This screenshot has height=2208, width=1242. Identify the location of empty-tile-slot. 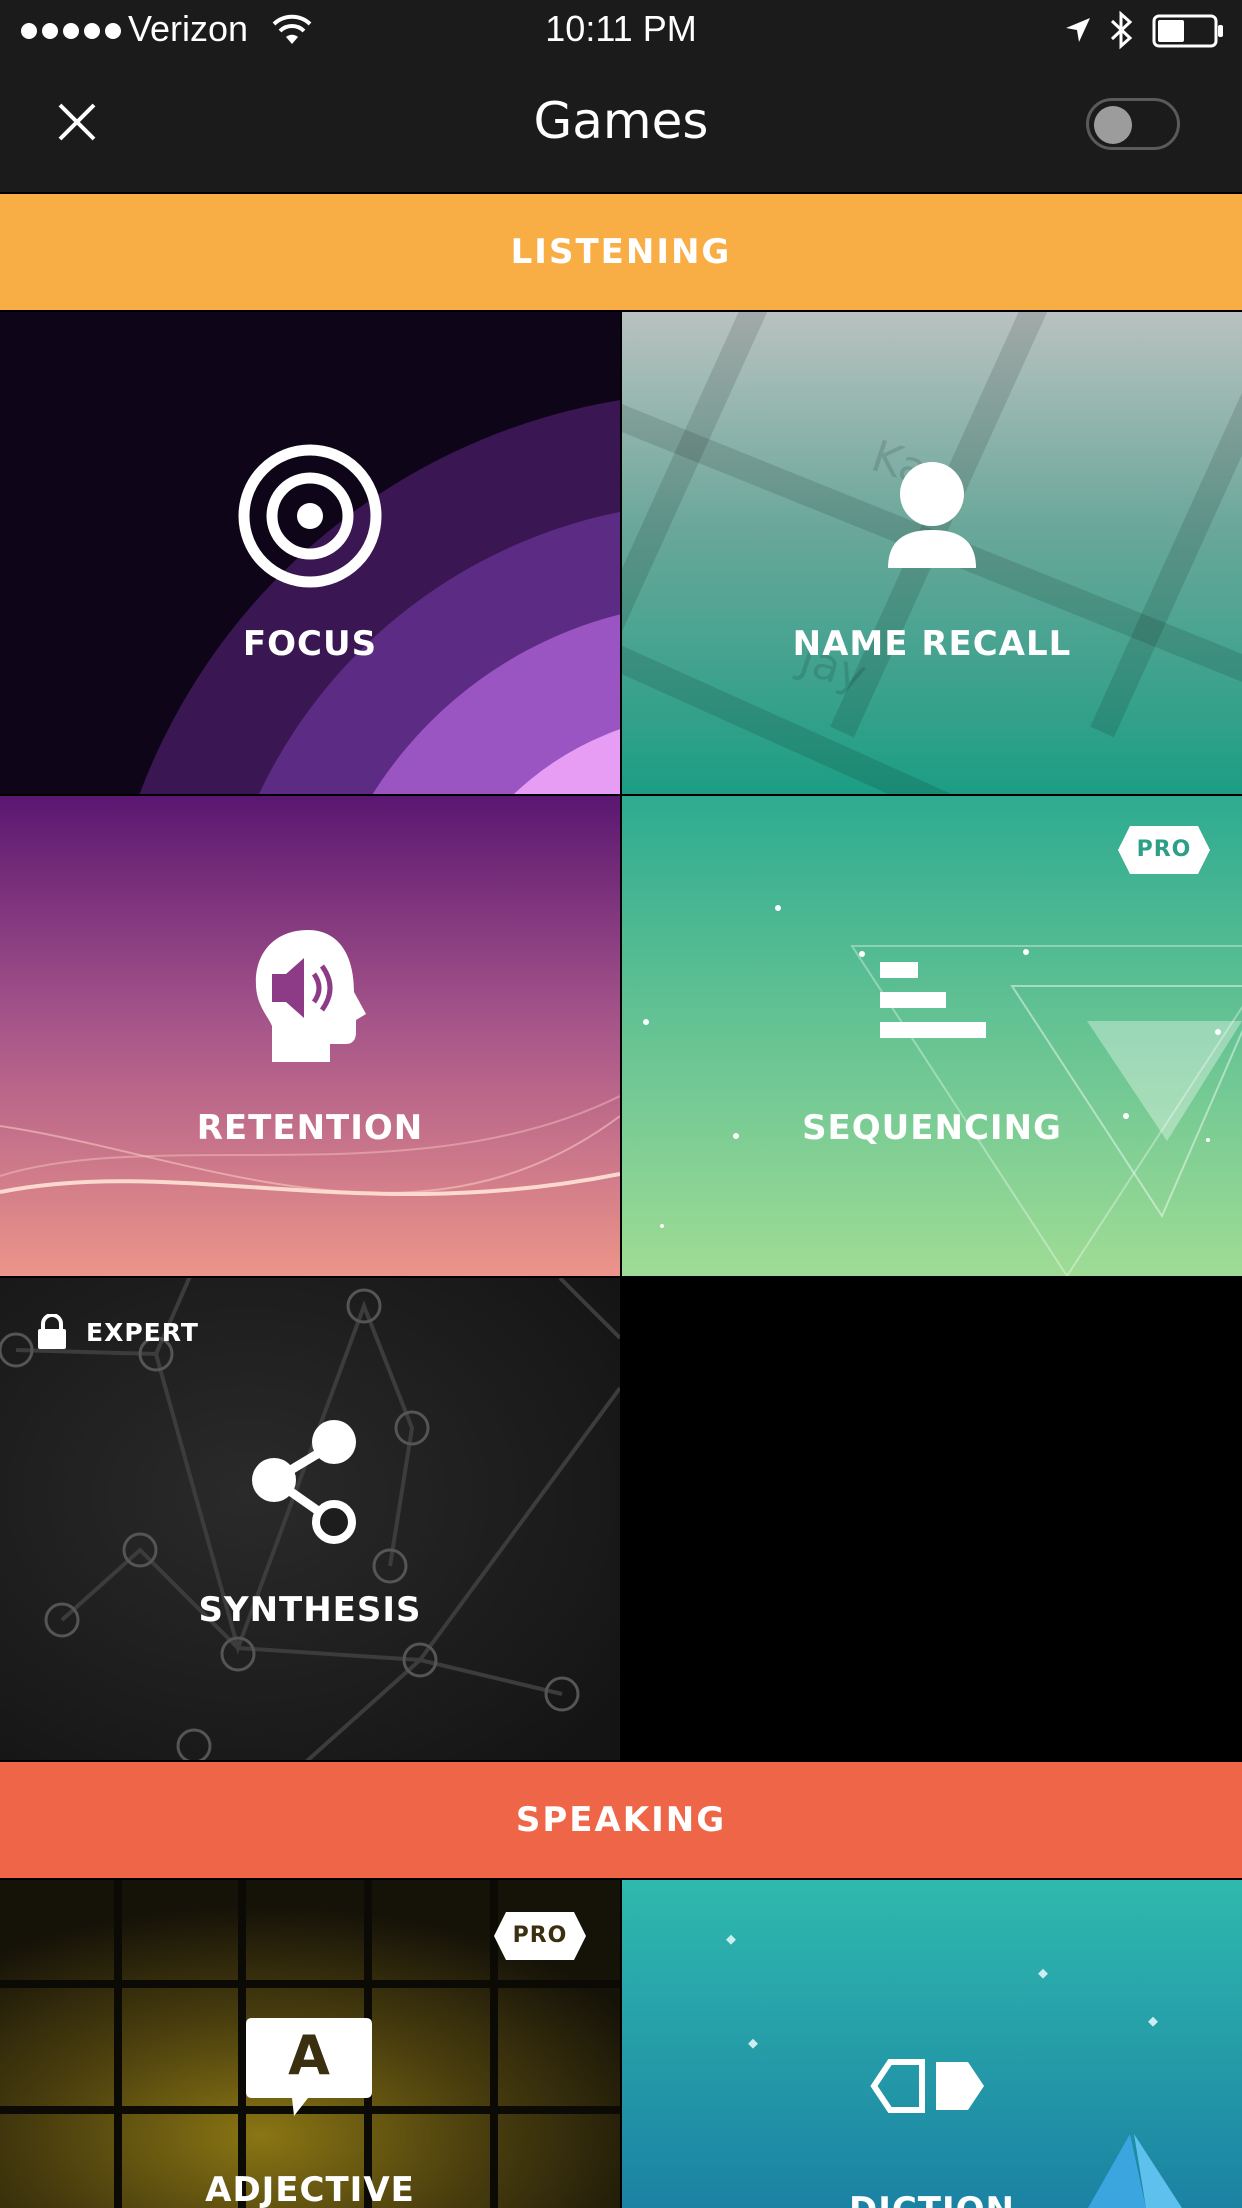
(932, 1519).